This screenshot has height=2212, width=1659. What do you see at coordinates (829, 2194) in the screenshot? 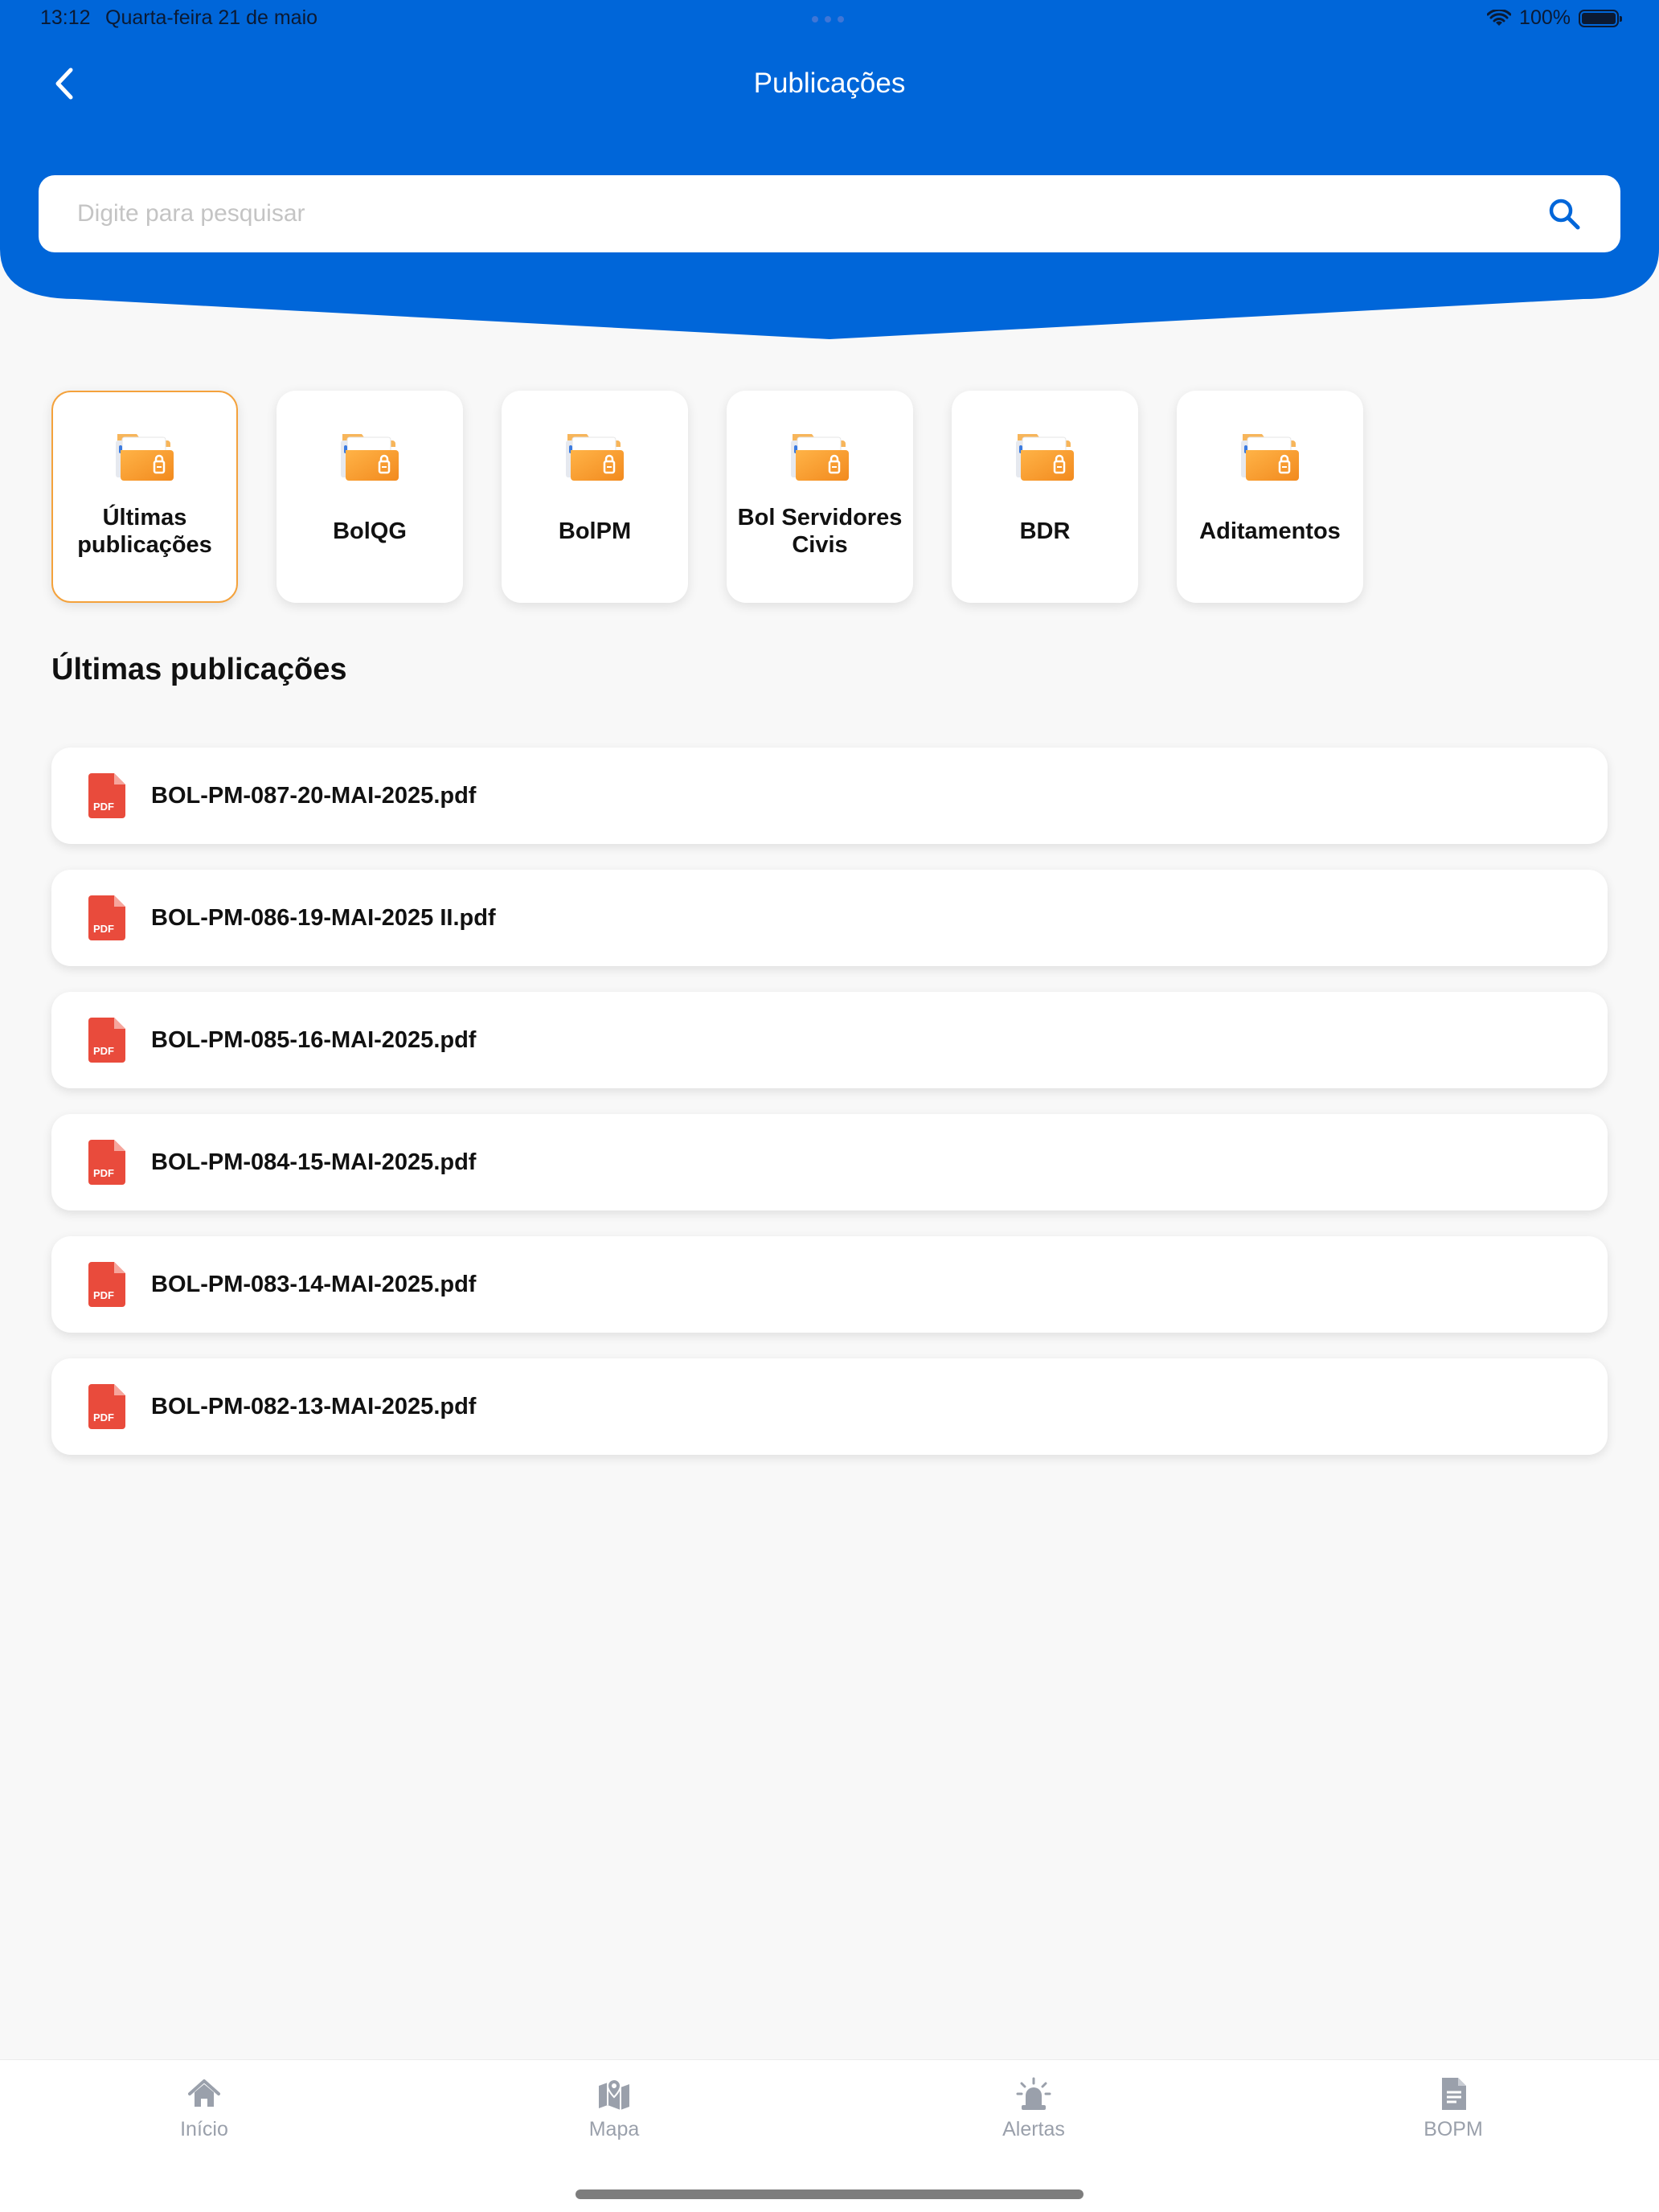
I see `home-indicator` at bounding box center [829, 2194].